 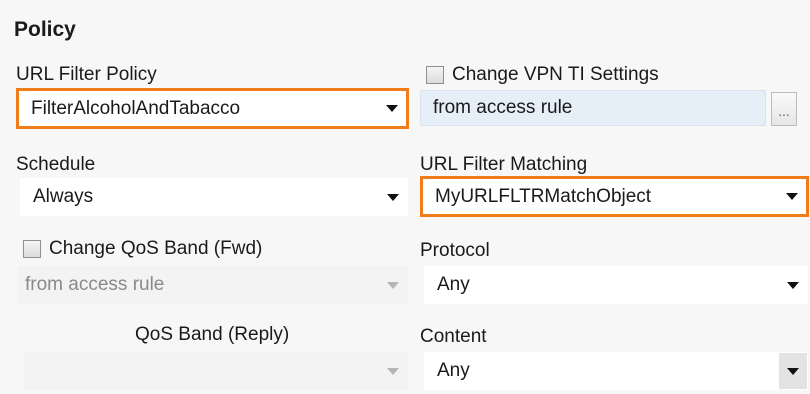 What do you see at coordinates (32, 249) in the screenshot?
I see `change-qos-fwd-checkbox` at bounding box center [32, 249].